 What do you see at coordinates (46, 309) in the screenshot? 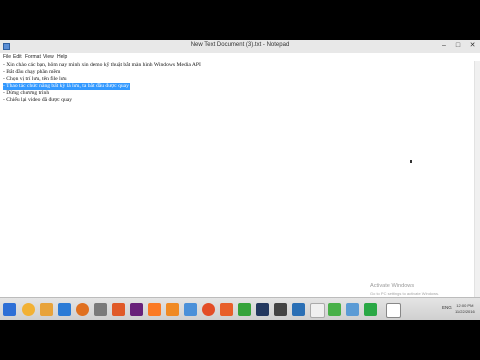
I see `folder-icon` at bounding box center [46, 309].